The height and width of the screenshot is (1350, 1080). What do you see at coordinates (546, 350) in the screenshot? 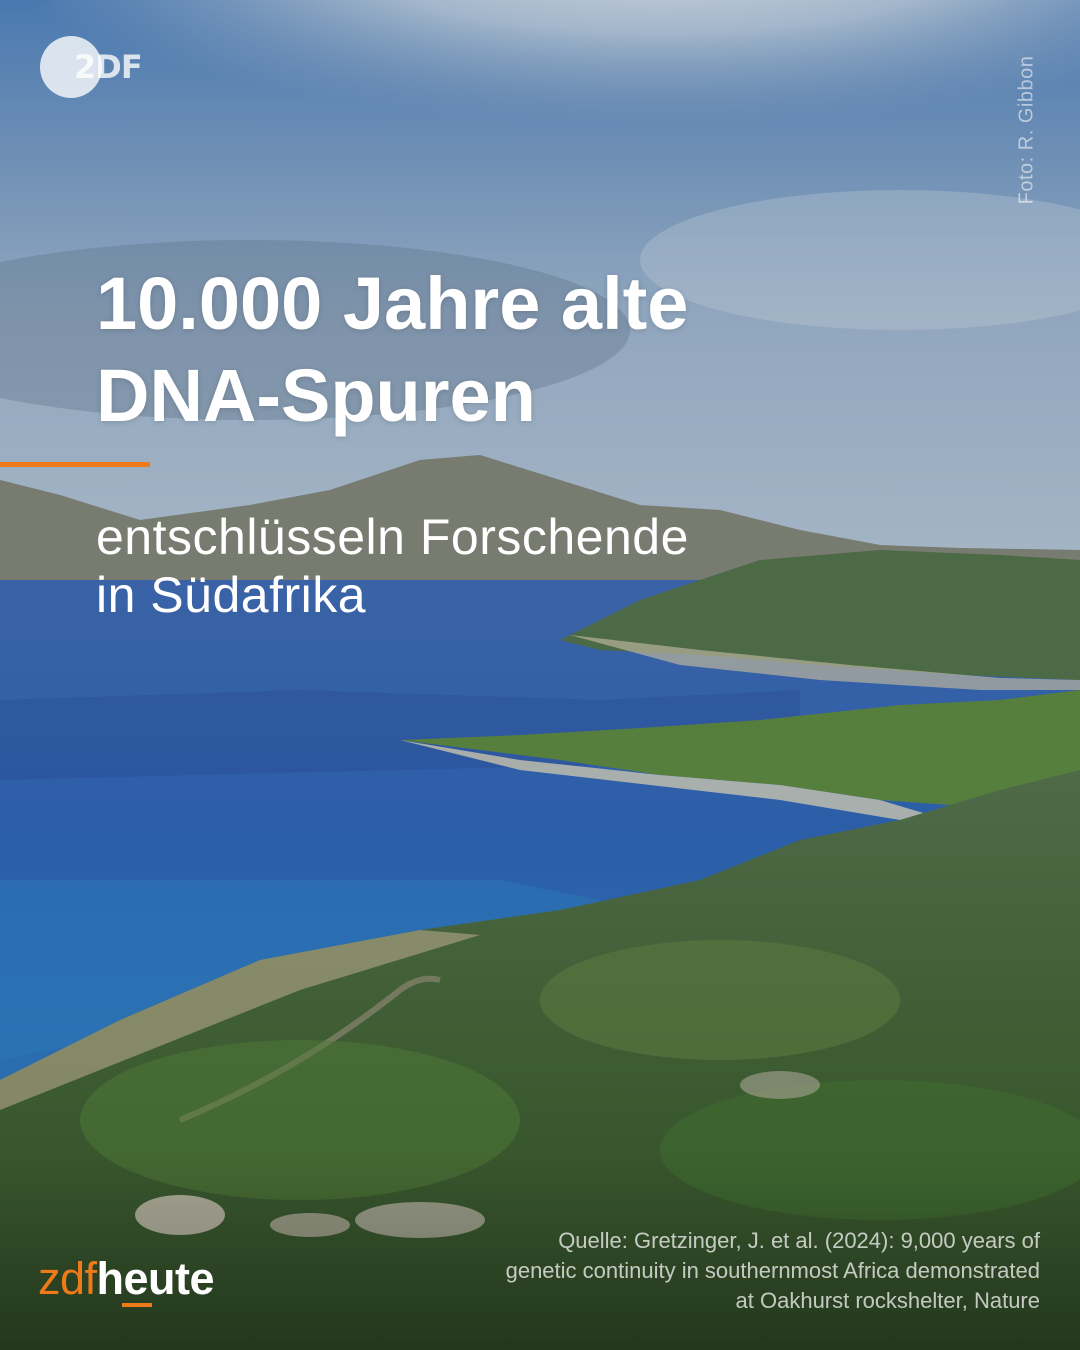
I see `headline: 10.000 Jahre alte DNA-Spuren` at bounding box center [546, 350].